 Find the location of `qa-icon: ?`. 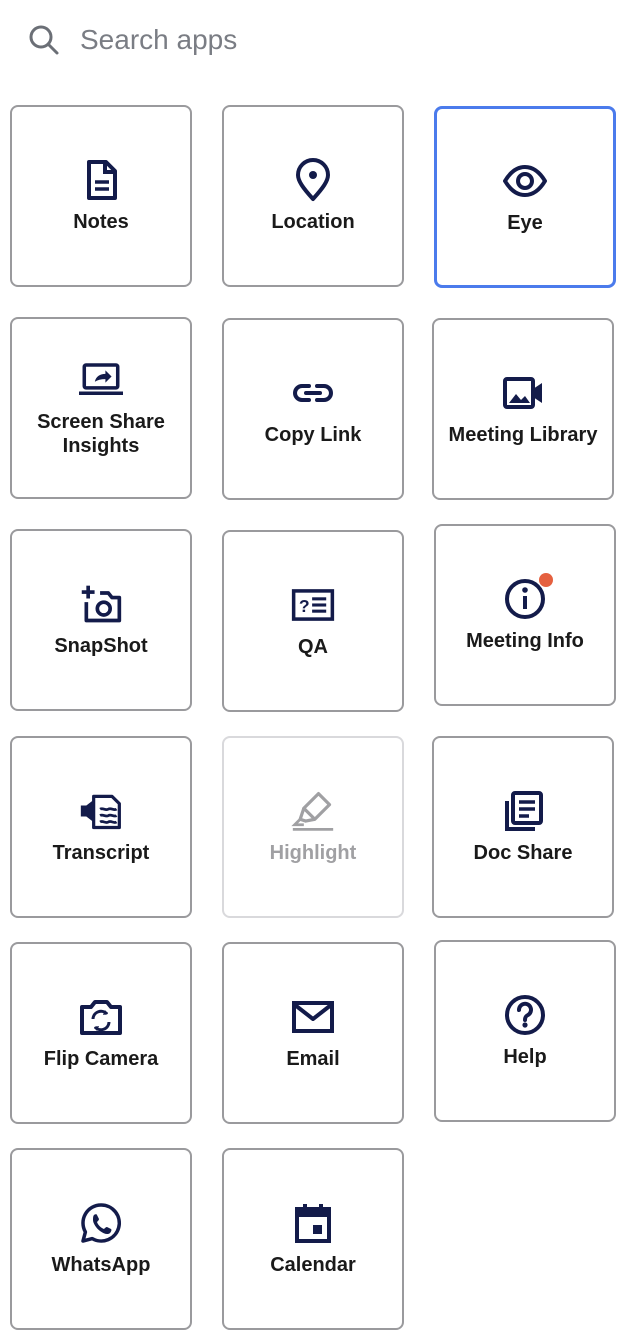

qa-icon: ? is located at coordinates (313, 605).